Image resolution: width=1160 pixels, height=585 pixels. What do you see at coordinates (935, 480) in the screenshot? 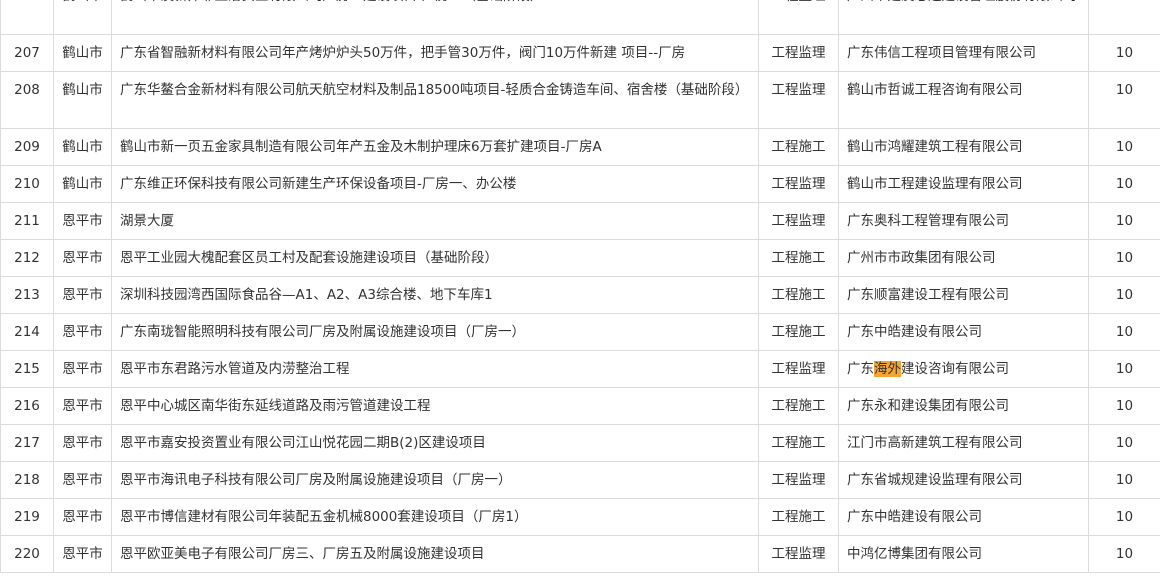
I see `company-cell-text: 广东省城规建设监理有限公司` at bounding box center [935, 480].